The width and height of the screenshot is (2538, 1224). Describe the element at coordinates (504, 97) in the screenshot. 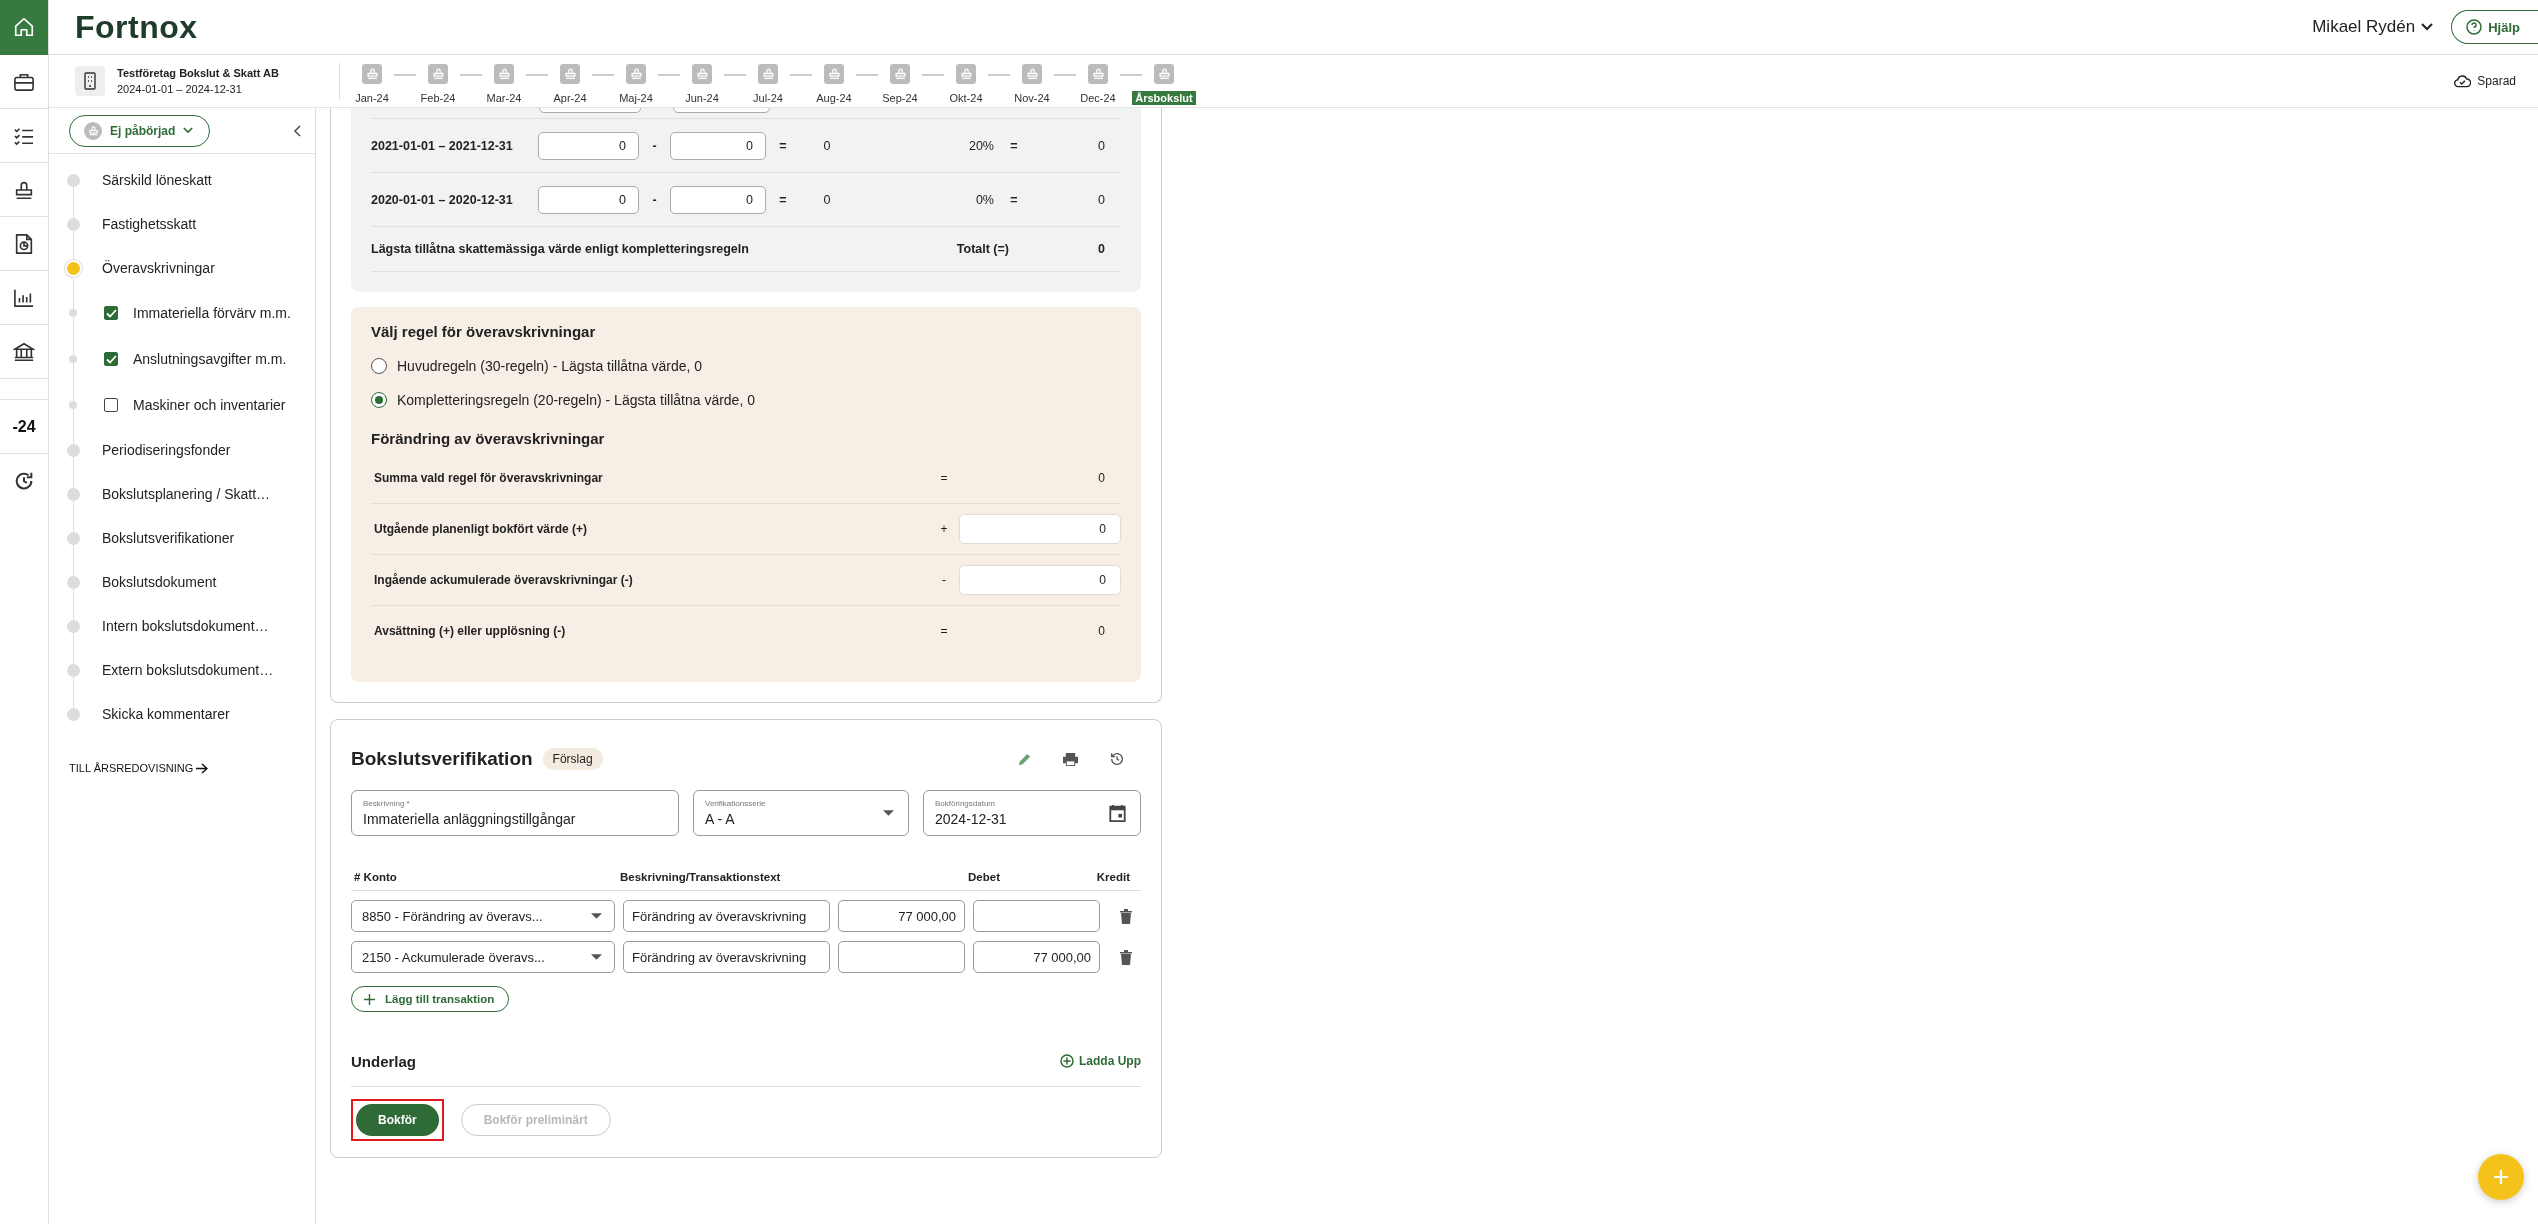

I see `period-tab: Mar-24` at that location.